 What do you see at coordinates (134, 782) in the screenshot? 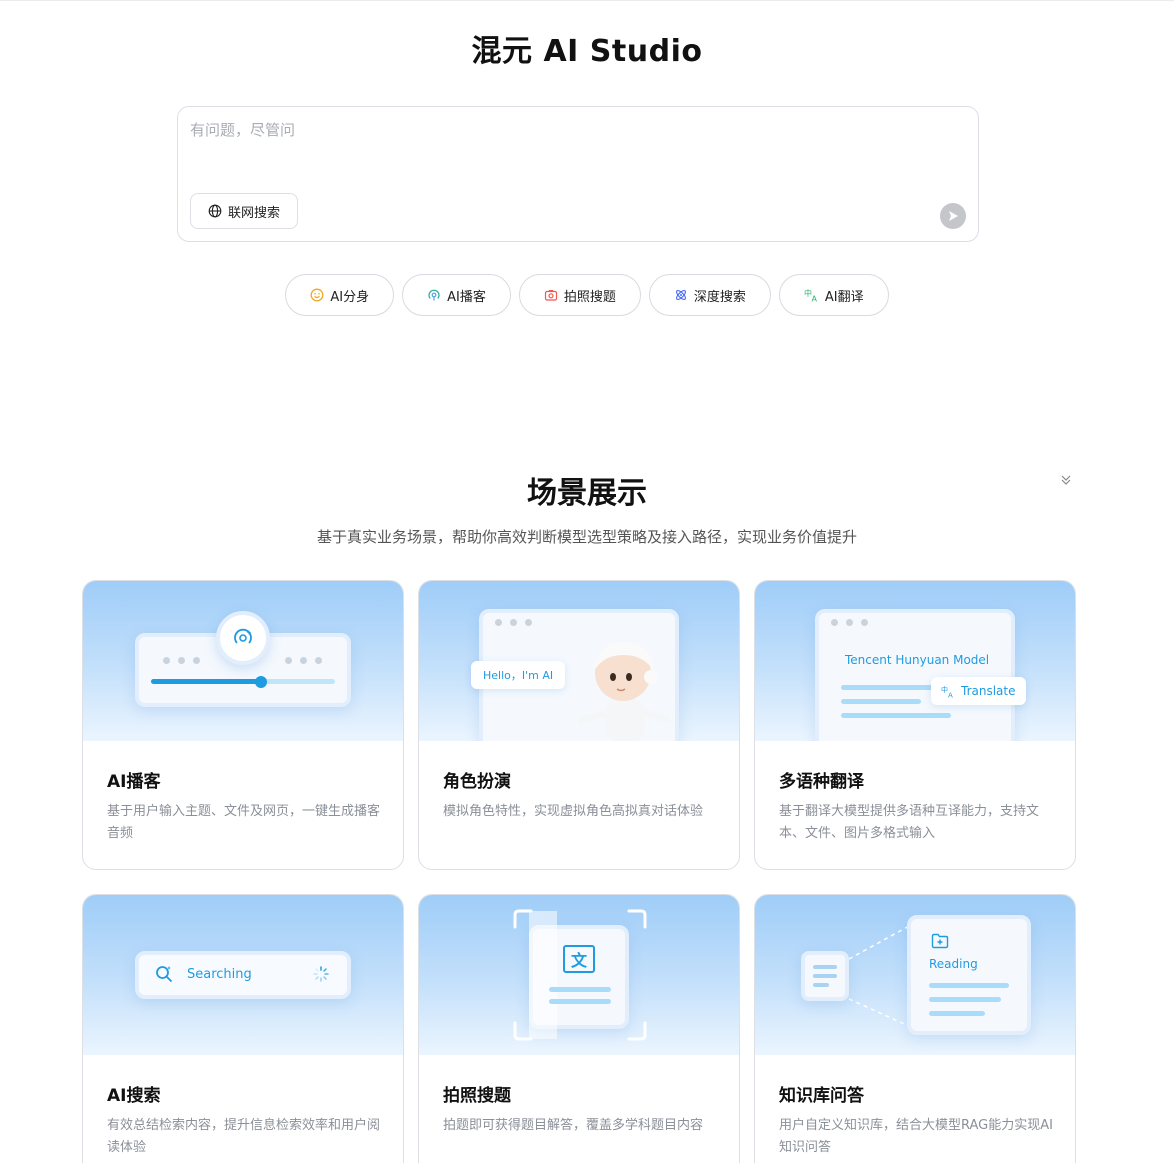
I see `card-title: AI播客` at bounding box center [134, 782].